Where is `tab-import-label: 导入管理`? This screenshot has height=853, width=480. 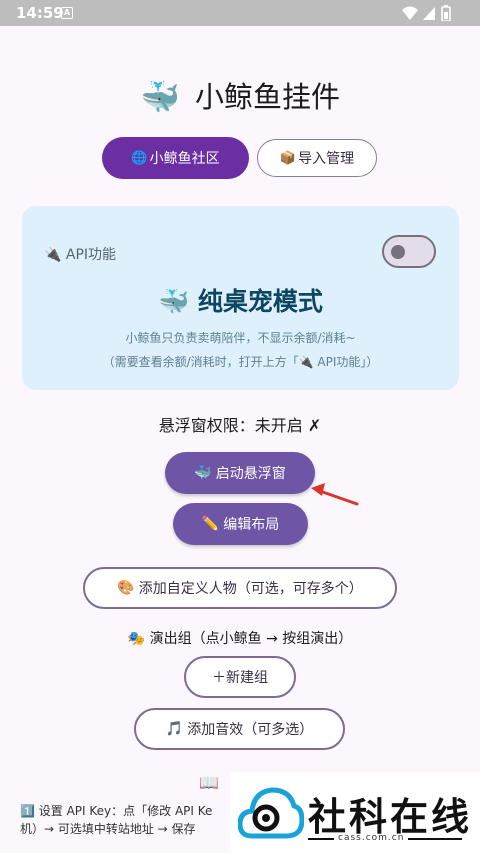
tab-import-label: 导入管理 is located at coordinates (326, 159).